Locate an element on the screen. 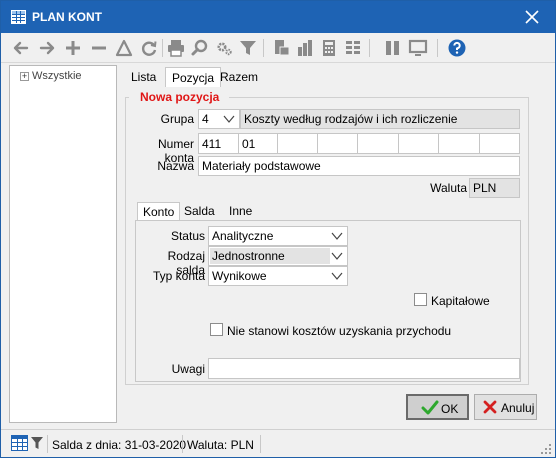 Image resolution: width=556 pixels, height=458 pixels. triangle-icon is located at coordinates (124, 48).